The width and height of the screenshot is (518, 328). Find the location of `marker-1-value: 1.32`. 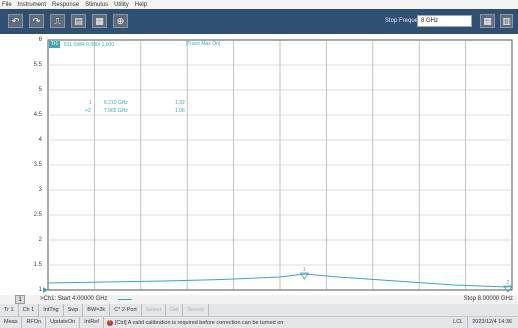

marker-1-value: 1.32 is located at coordinates (180, 103).